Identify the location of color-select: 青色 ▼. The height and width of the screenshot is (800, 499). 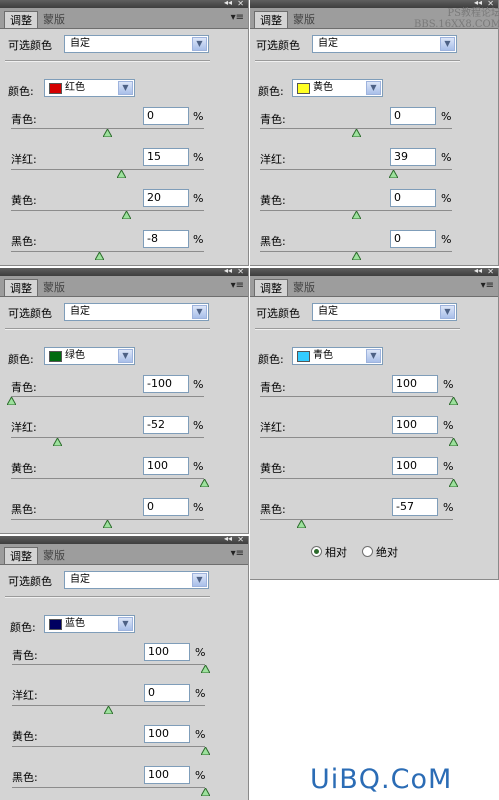
(337, 356).